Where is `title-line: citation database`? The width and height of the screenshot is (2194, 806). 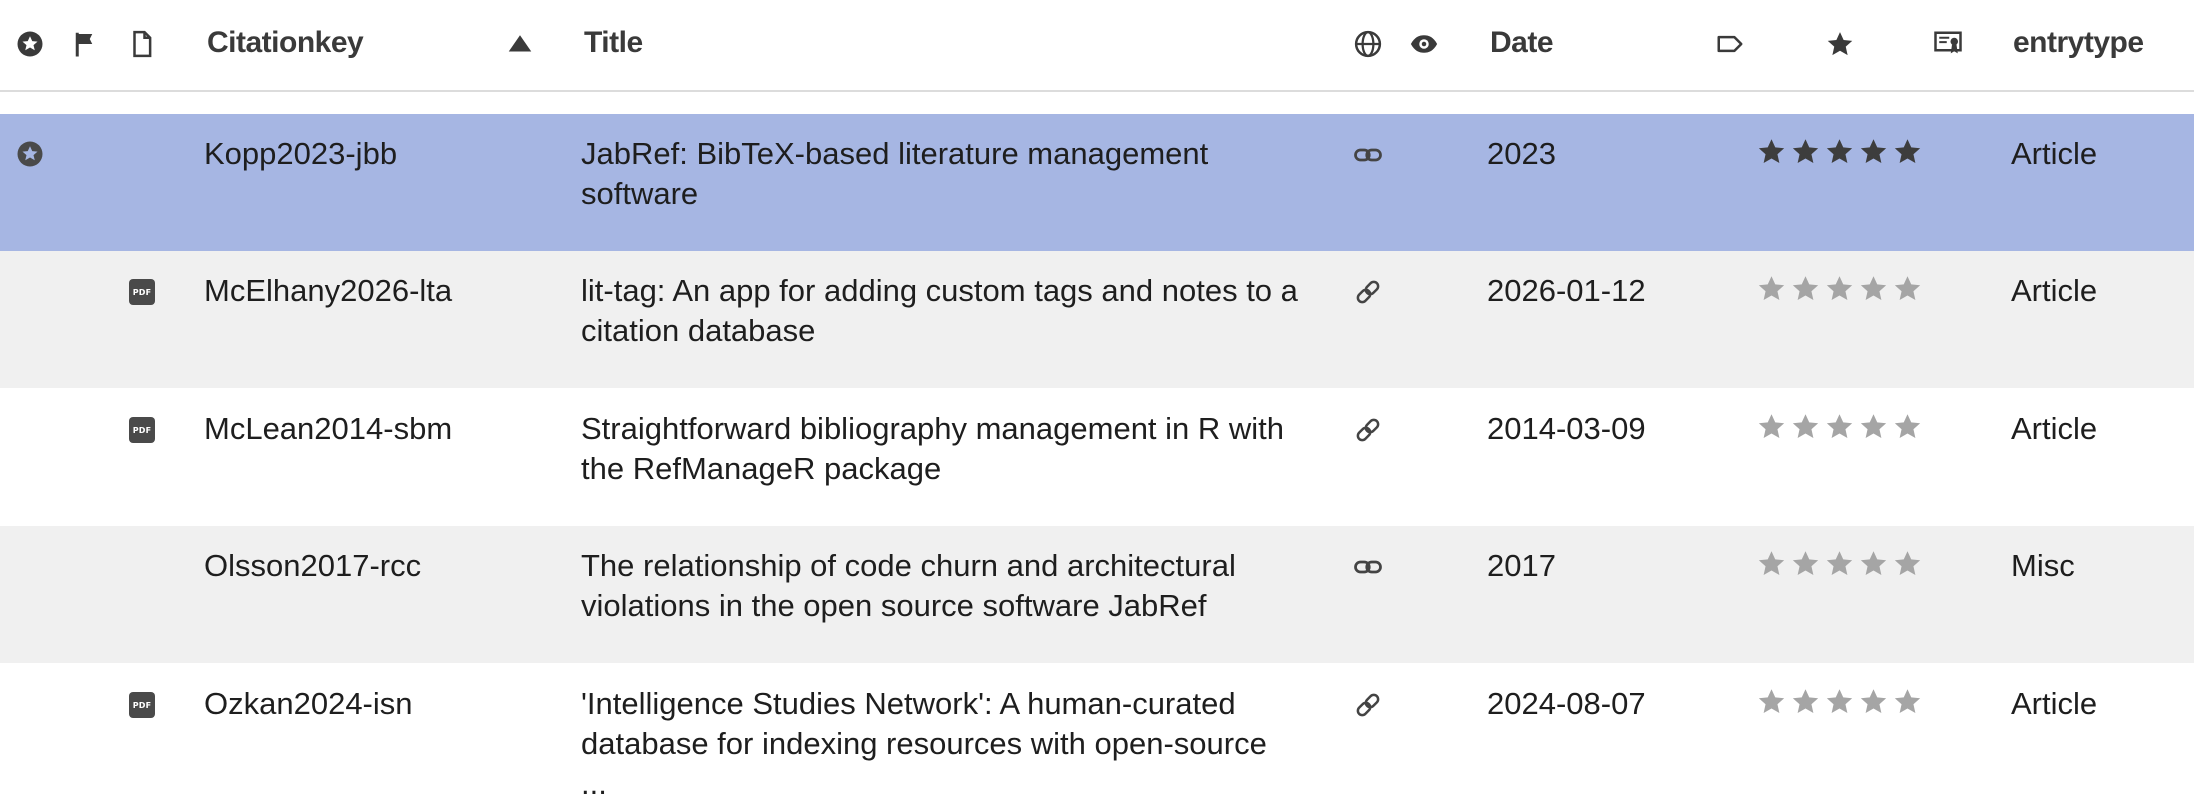 title-line: citation database is located at coordinates (698, 330).